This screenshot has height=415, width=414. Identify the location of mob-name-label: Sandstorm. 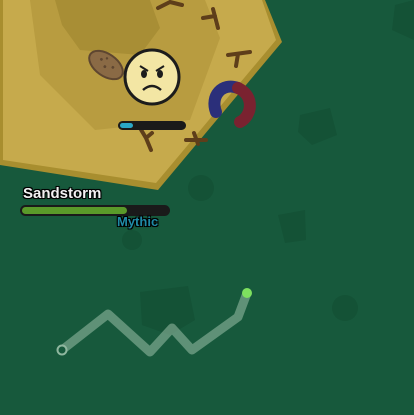
(62, 193).